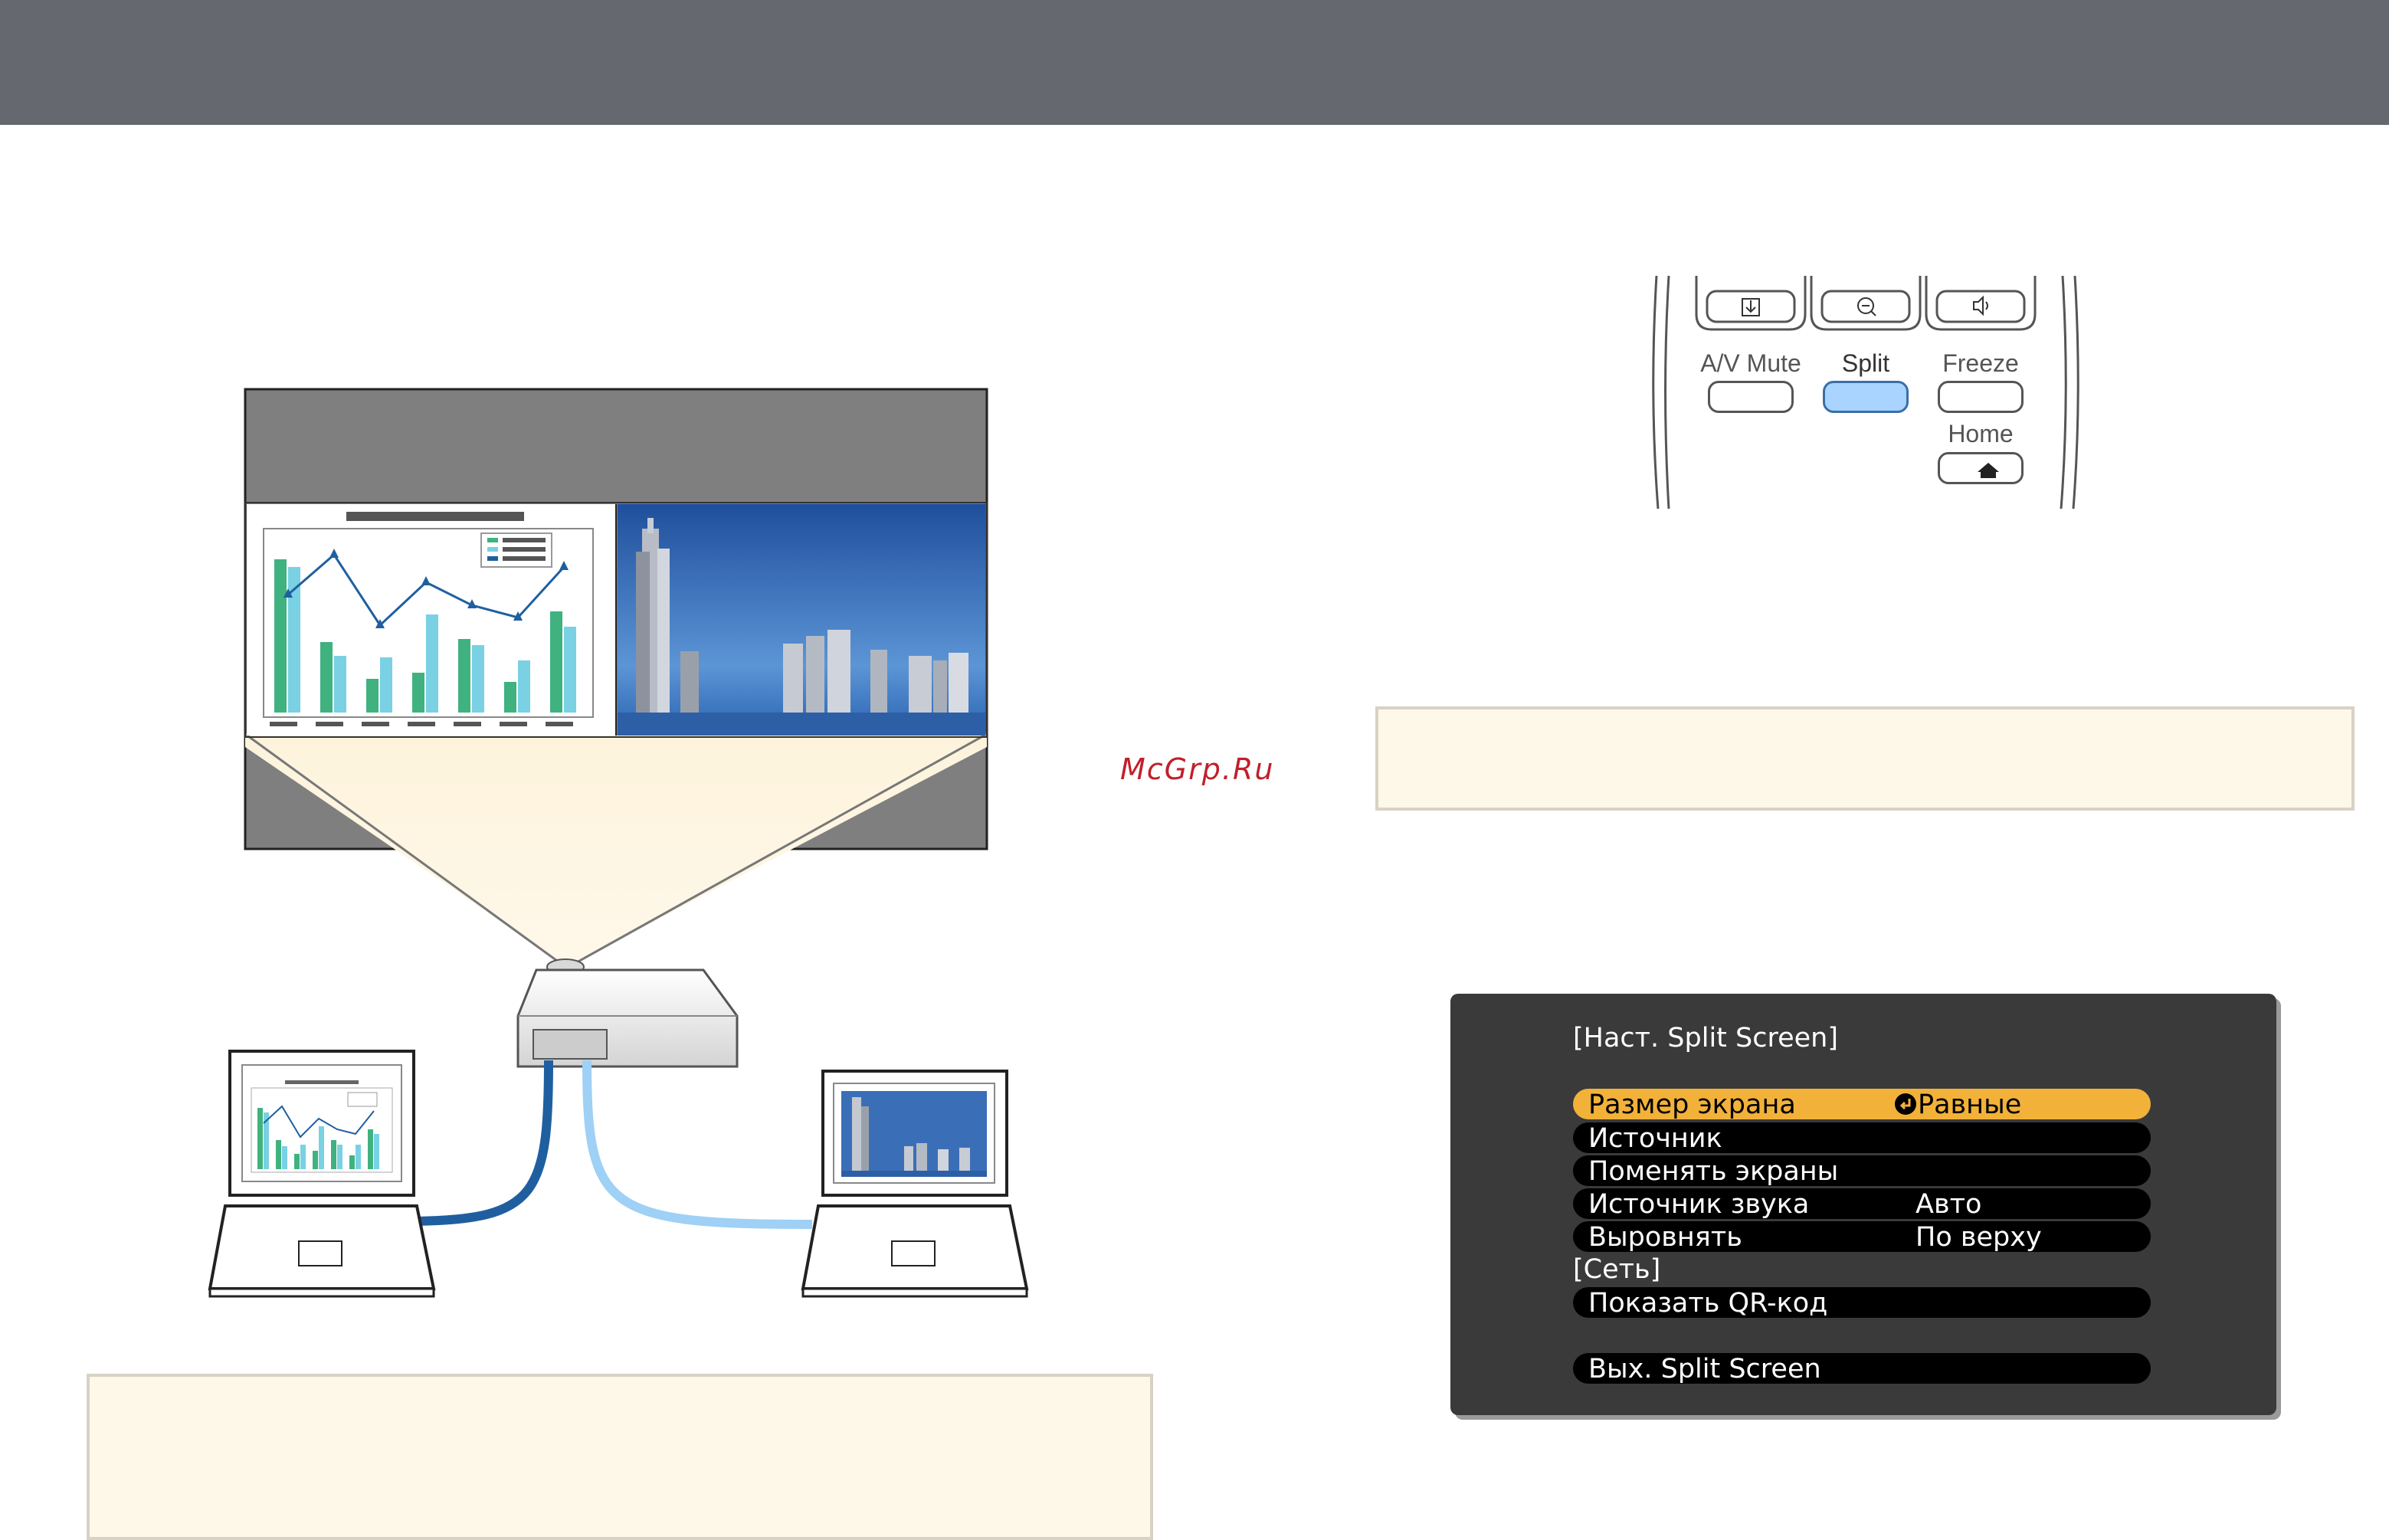 This screenshot has width=2389, height=1540. Describe the element at coordinates (1706, 1038) in the screenshot. I see `menu-title: [Наст. Split Screen]` at that location.